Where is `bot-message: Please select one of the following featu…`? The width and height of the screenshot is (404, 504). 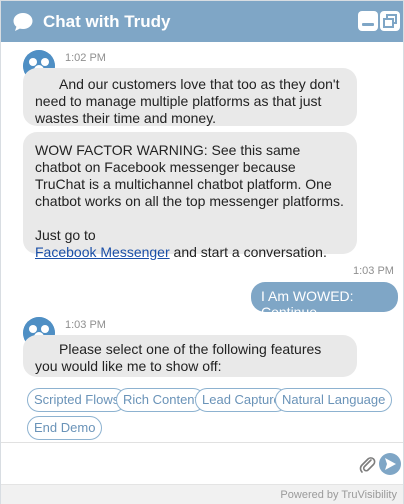 bot-message: Please select one of the following featu… is located at coordinates (190, 356).